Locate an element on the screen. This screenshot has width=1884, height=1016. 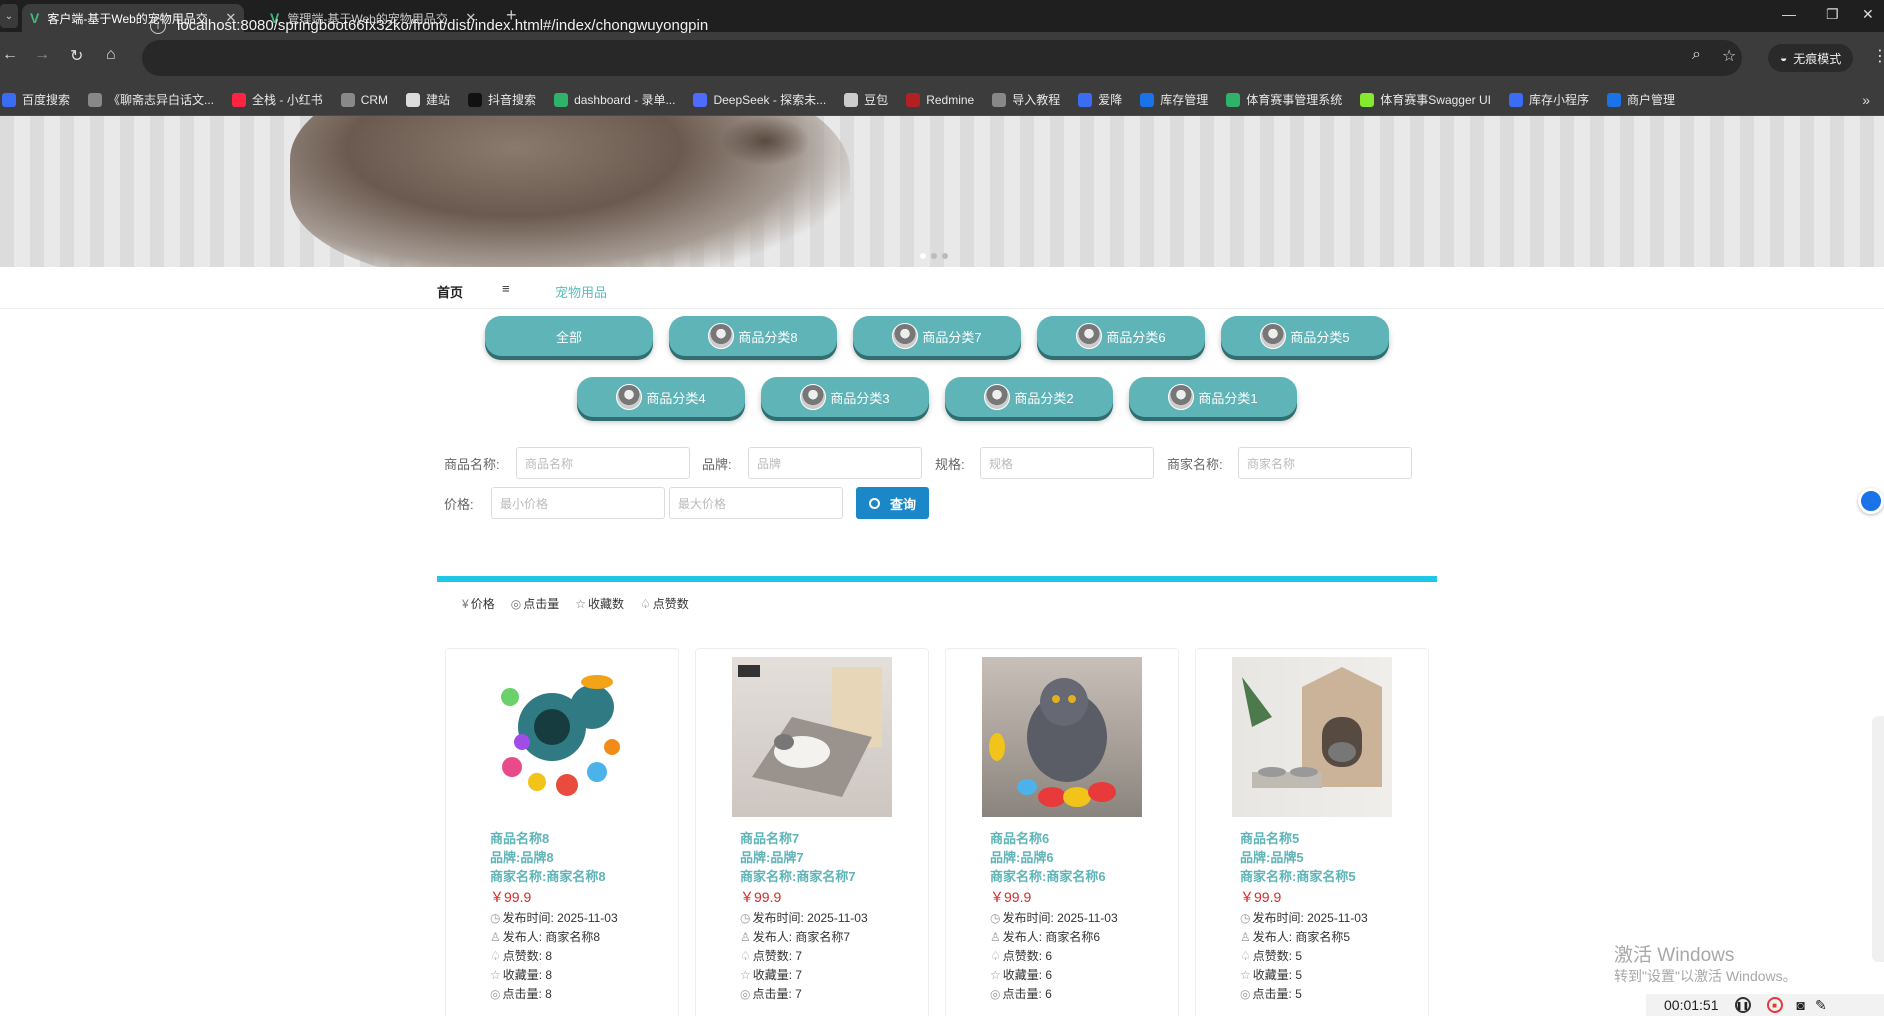
window-close-icon: ✕ is located at coordinates (1868, 14).